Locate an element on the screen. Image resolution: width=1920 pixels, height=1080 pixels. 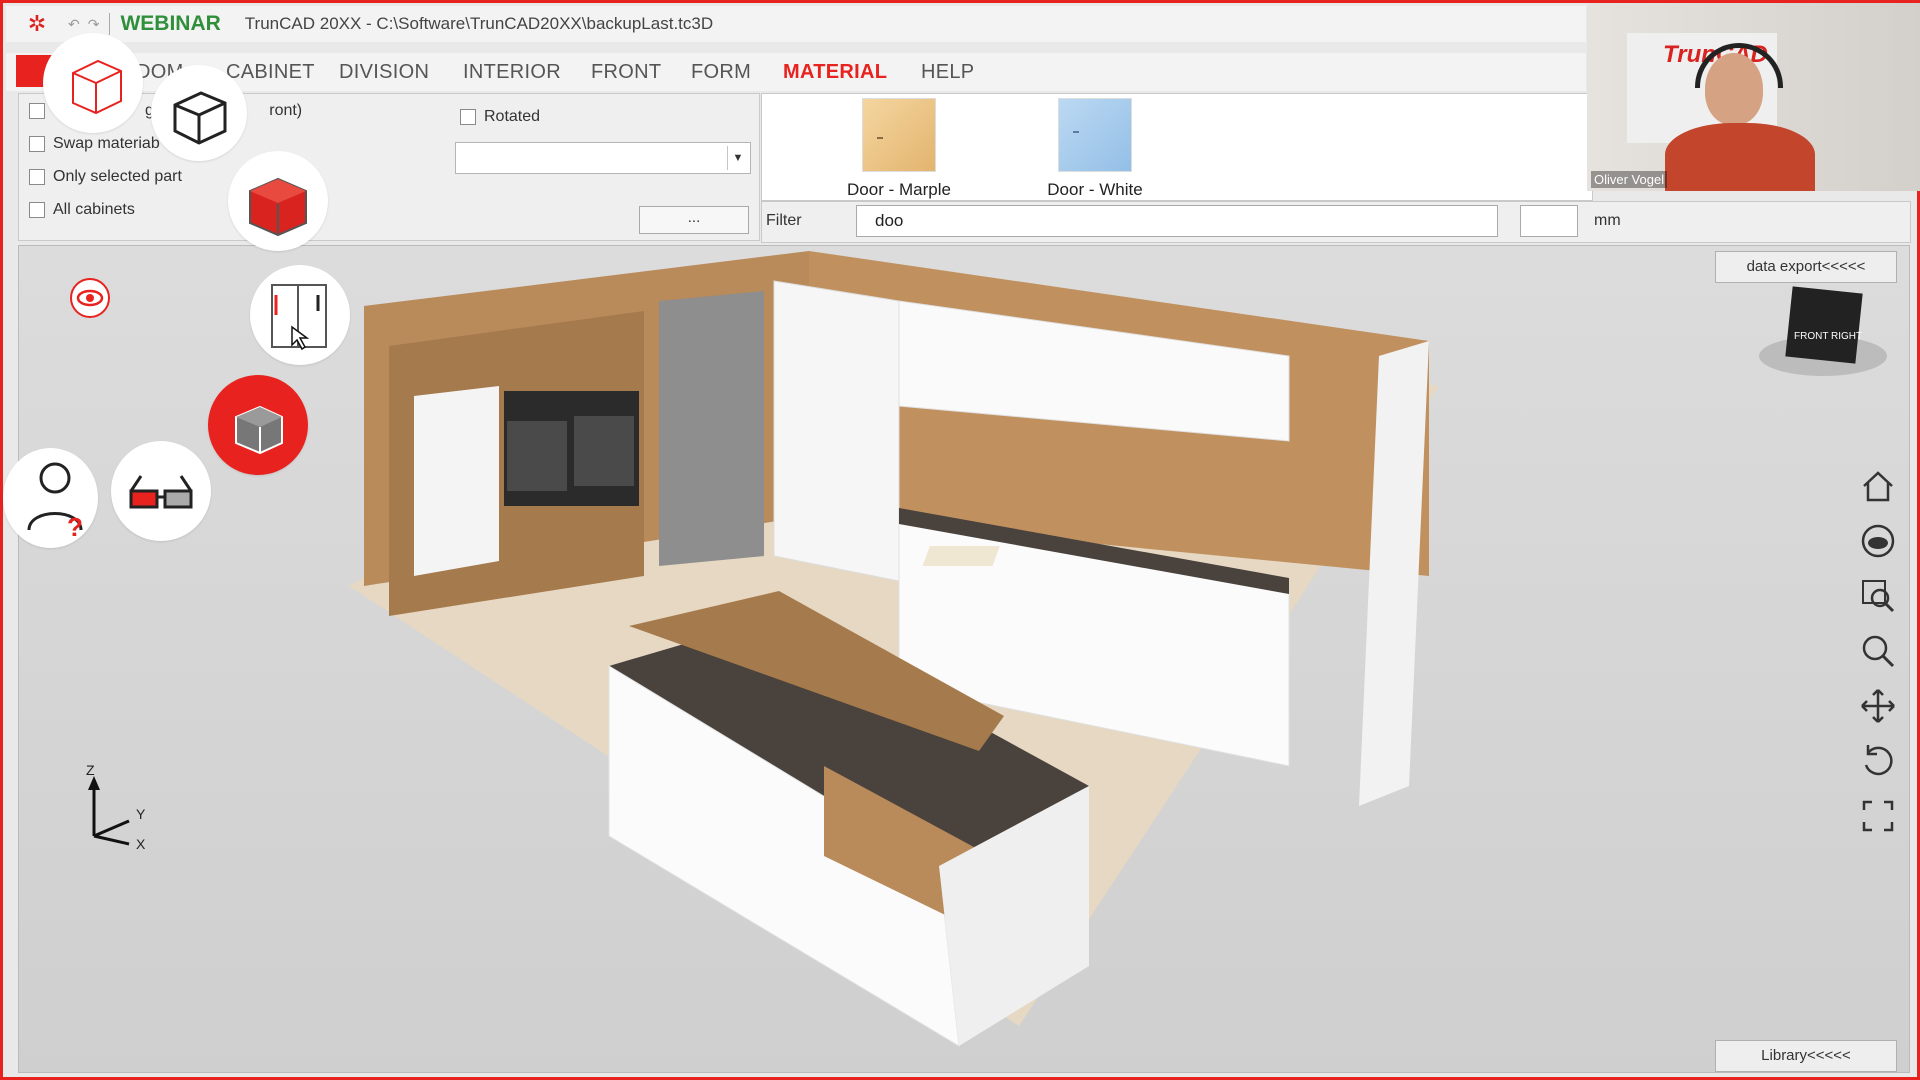
only-selected-part-checkbox is located at coordinates (37, 177).